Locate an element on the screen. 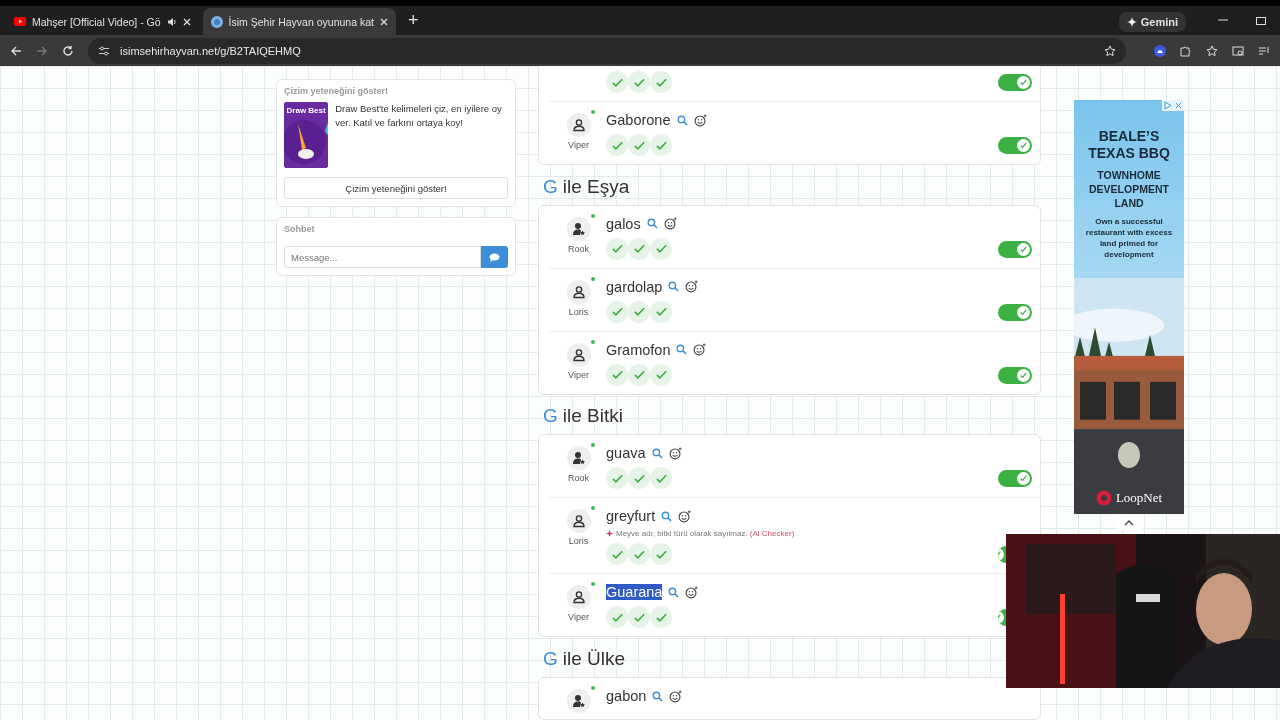 The height and width of the screenshot is (720, 1280). extension-icon is located at coordinates (1160, 50).